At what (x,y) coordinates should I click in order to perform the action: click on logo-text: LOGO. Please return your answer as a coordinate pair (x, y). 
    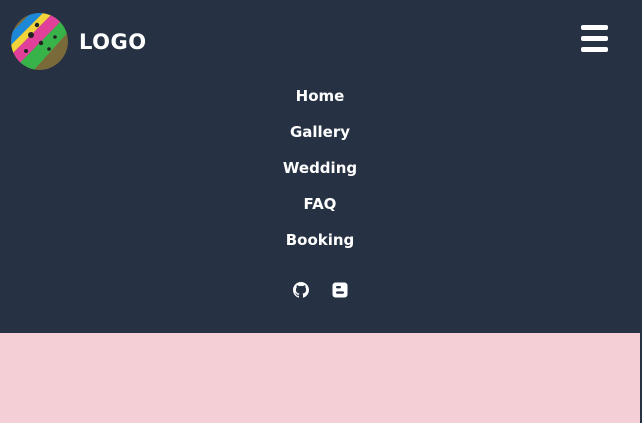
    Looking at the image, I should click on (113, 41).